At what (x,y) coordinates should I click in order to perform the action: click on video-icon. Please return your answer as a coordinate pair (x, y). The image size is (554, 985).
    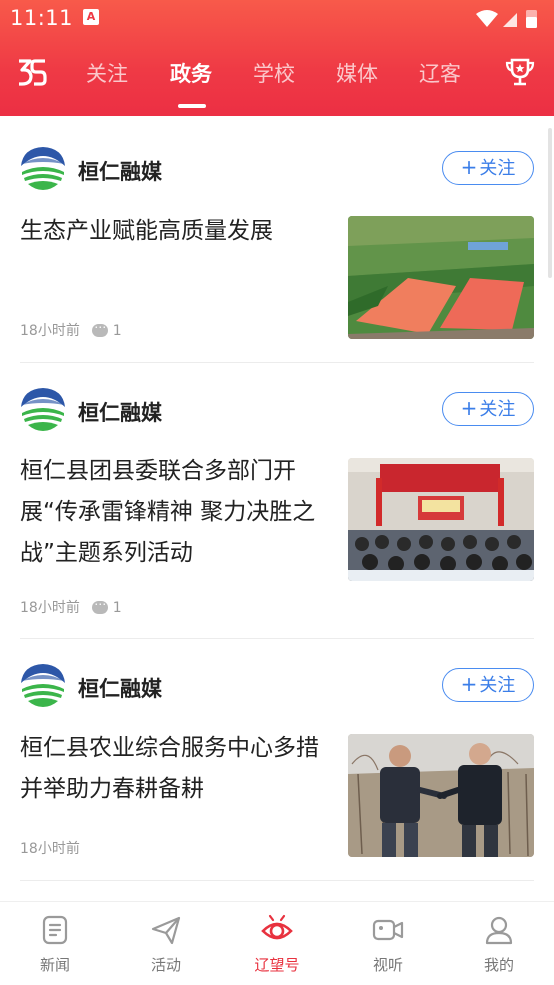
    Looking at the image, I should click on (388, 930).